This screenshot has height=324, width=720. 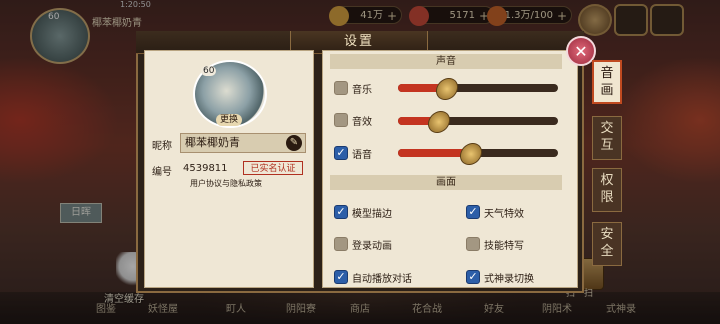 What do you see at coordinates (162, 172) in the screenshot?
I see `id-label: 编号` at bounding box center [162, 172].